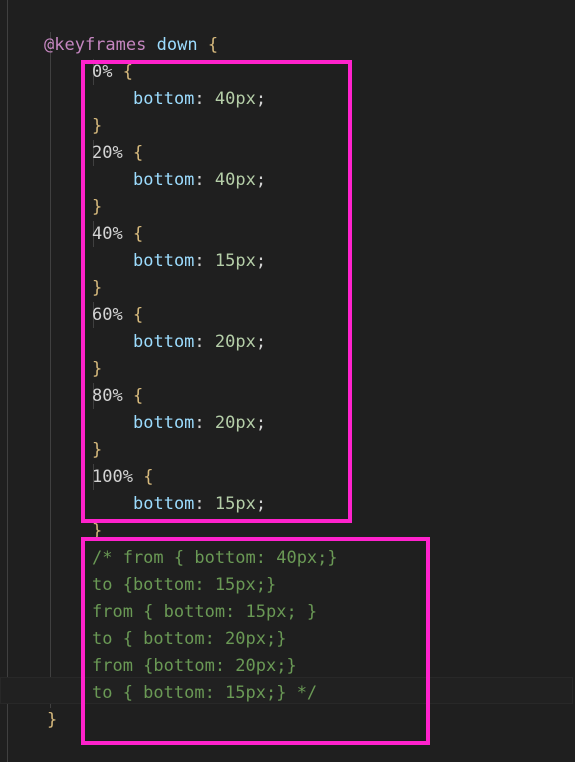 The image size is (575, 762). I want to click on token-comment: from {bottom: 20px;}, so click(194, 666).